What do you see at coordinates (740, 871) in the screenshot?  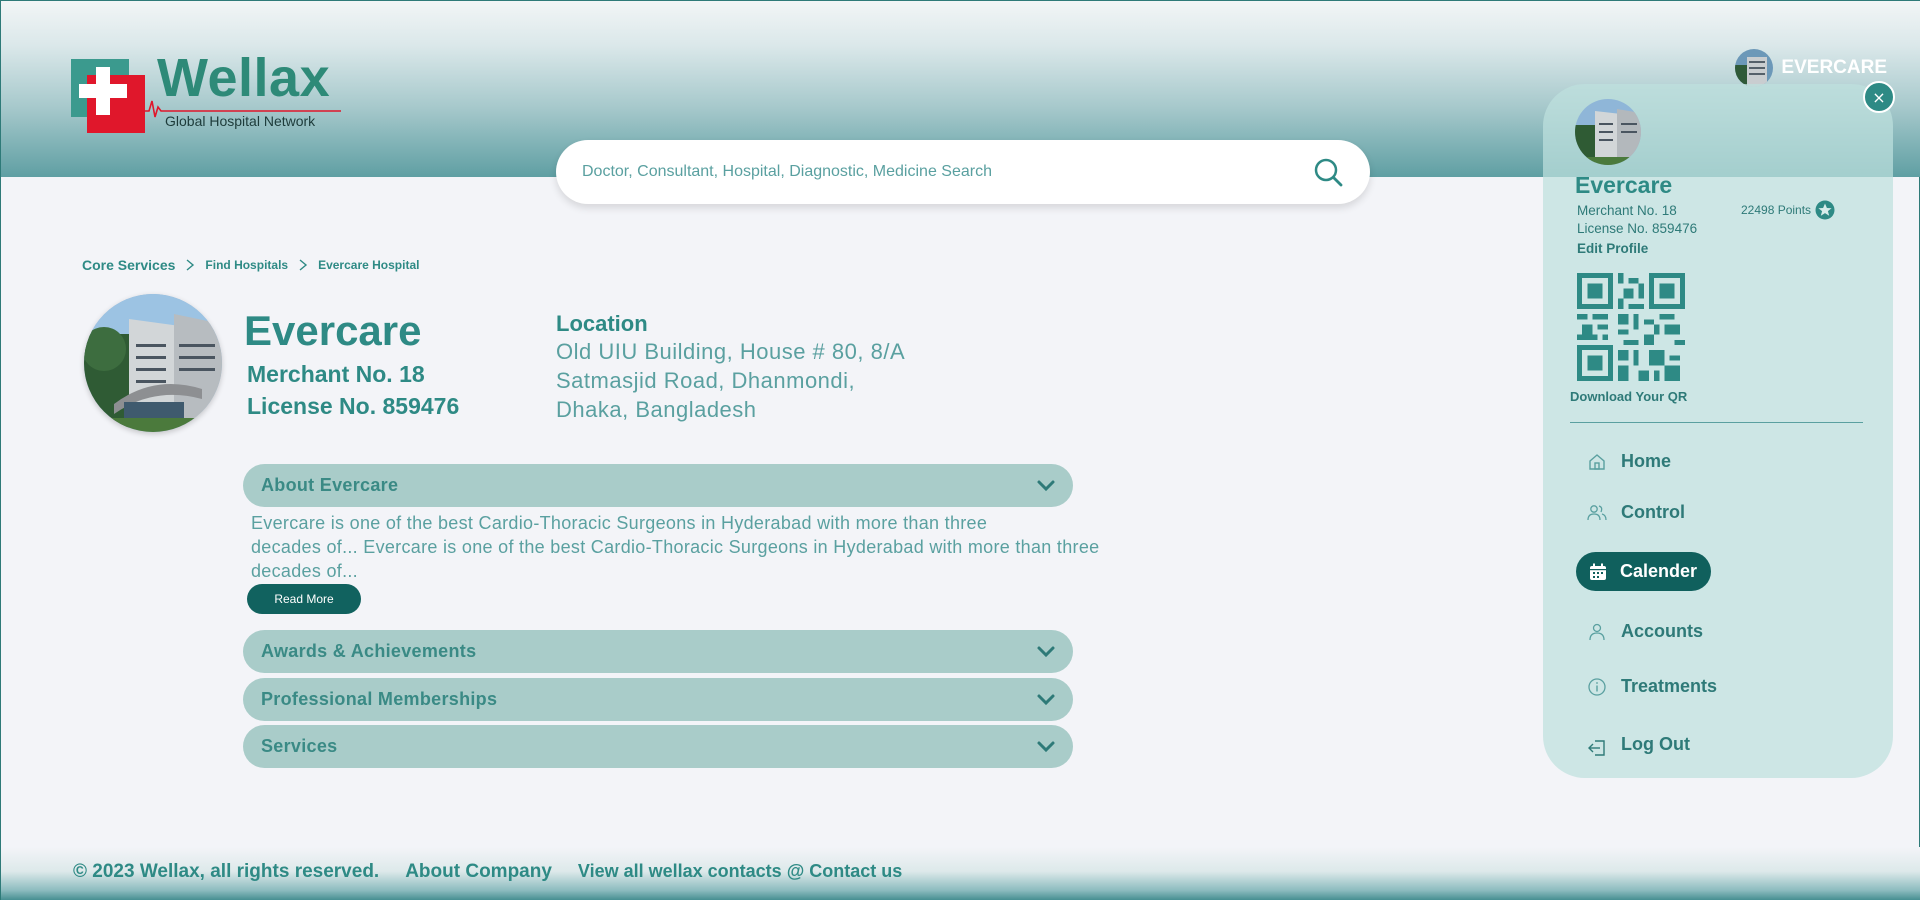 I see `contact-us-link: View all wellax contacts @ Contact us` at bounding box center [740, 871].